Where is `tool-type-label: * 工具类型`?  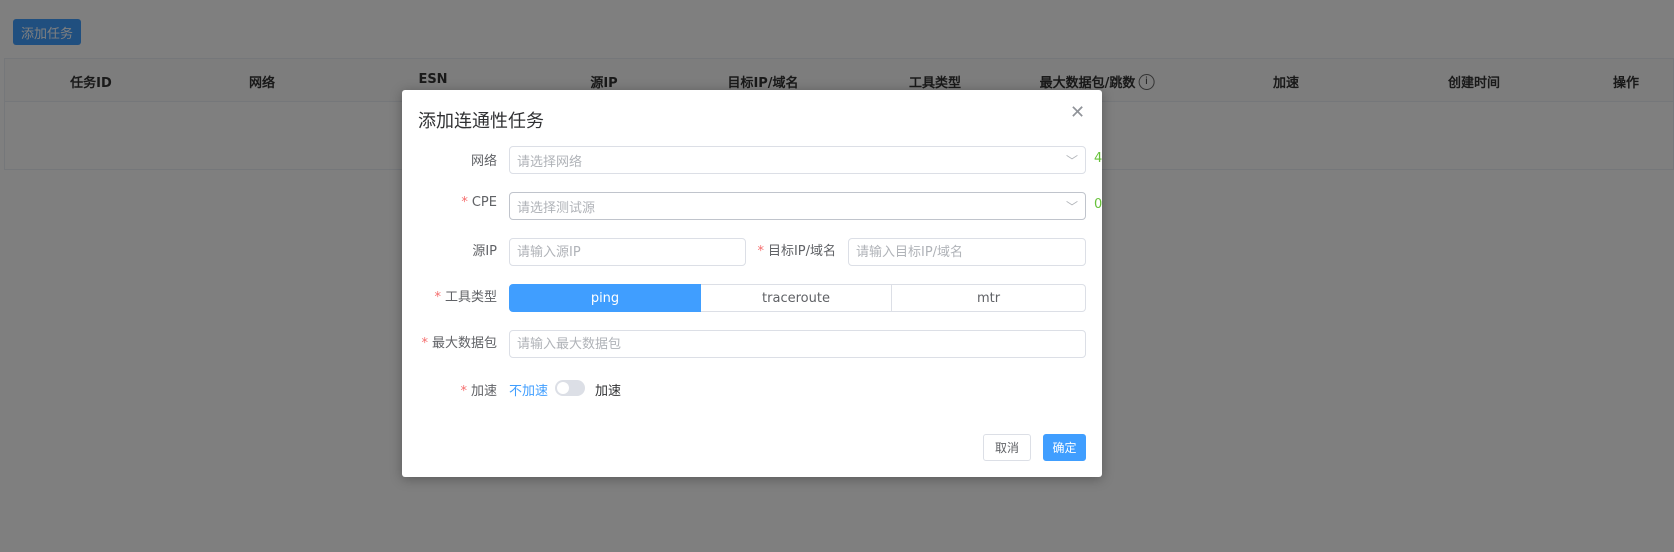
tool-type-label: * 工具类型 is located at coordinates (465, 297).